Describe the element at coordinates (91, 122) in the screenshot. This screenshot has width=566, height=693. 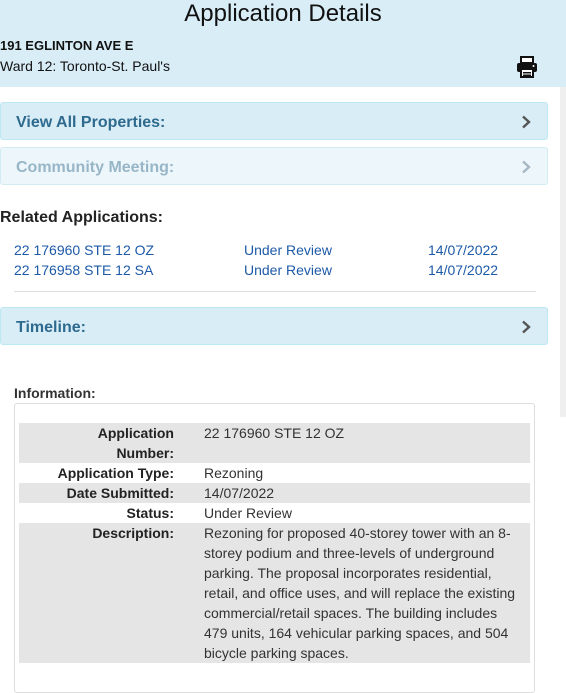
I see `view-all-properties-label: View All Properties:` at that location.